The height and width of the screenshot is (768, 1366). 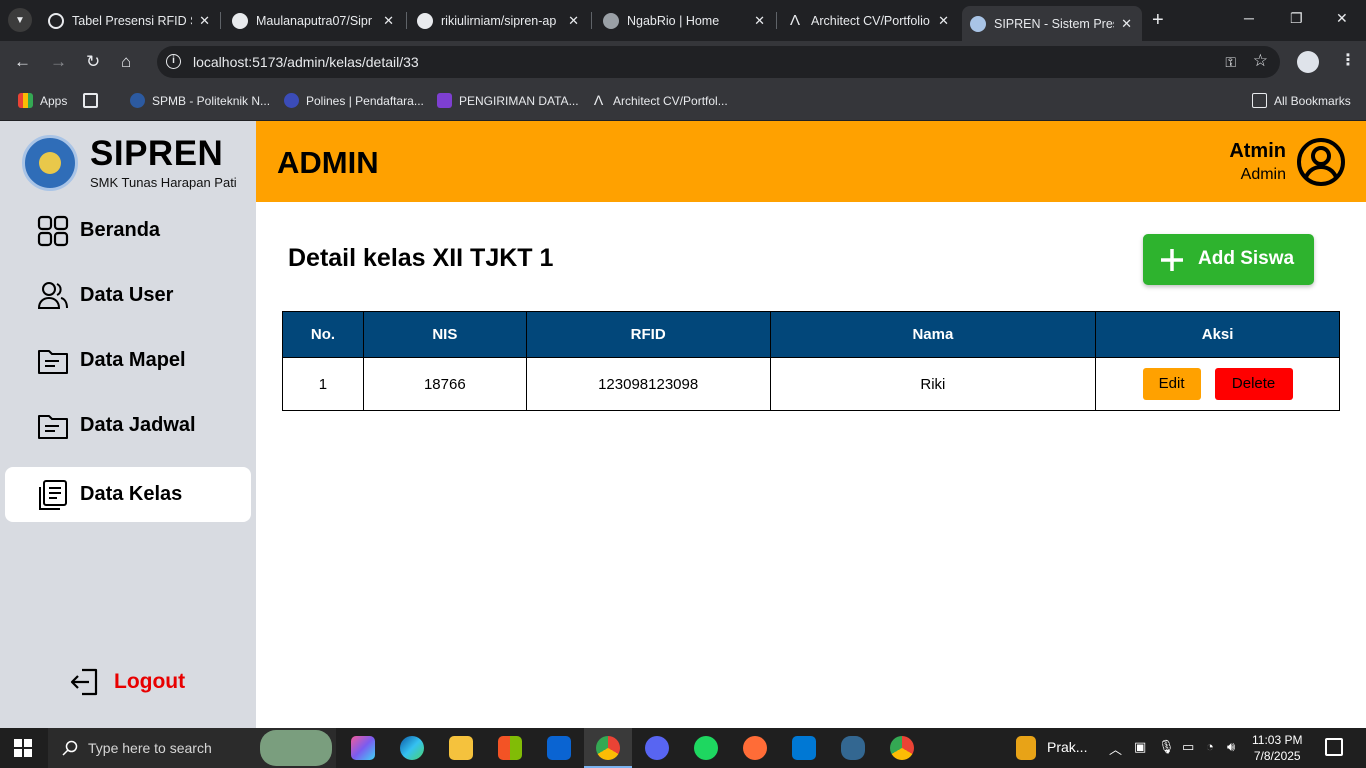 What do you see at coordinates (706, 748) in the screenshot?
I see `spotify-icon` at bounding box center [706, 748].